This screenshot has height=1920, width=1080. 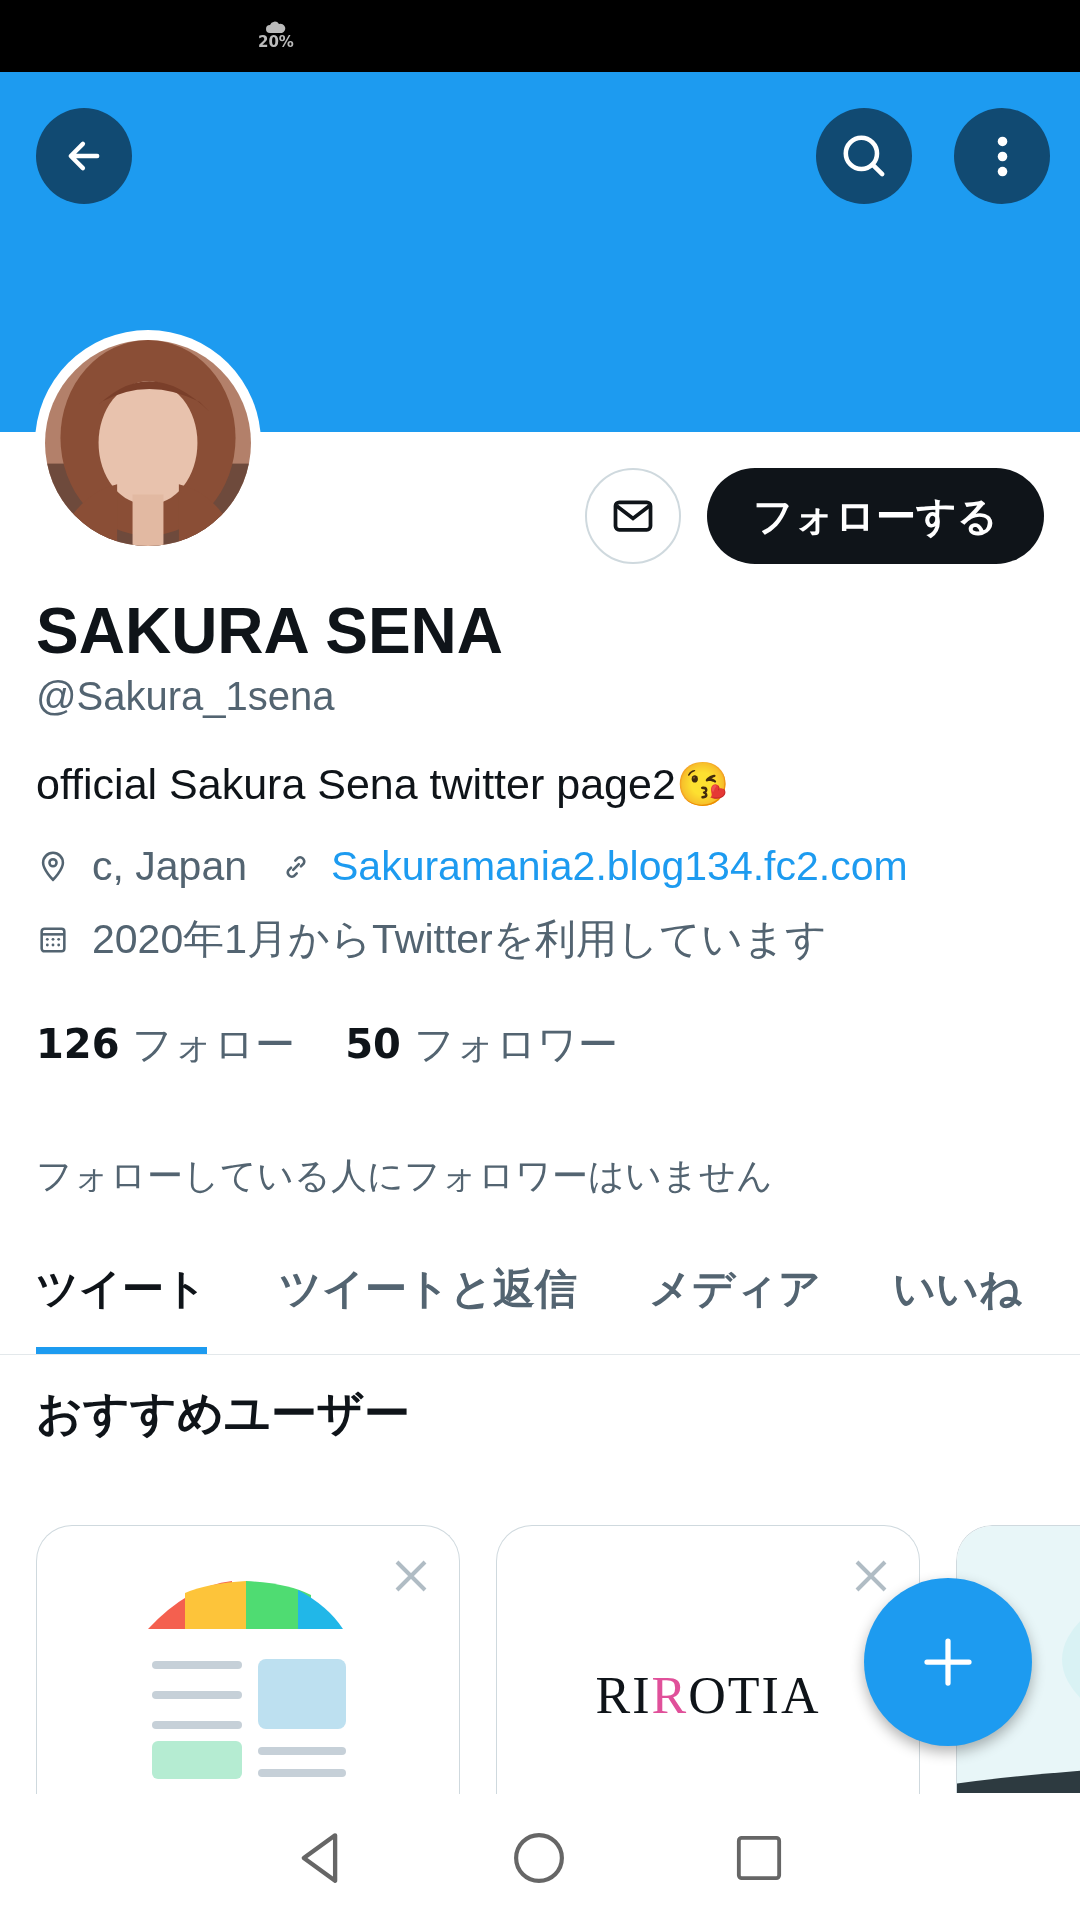 What do you see at coordinates (708, 1696) in the screenshot?
I see `brand-logo: RIROTIA` at bounding box center [708, 1696].